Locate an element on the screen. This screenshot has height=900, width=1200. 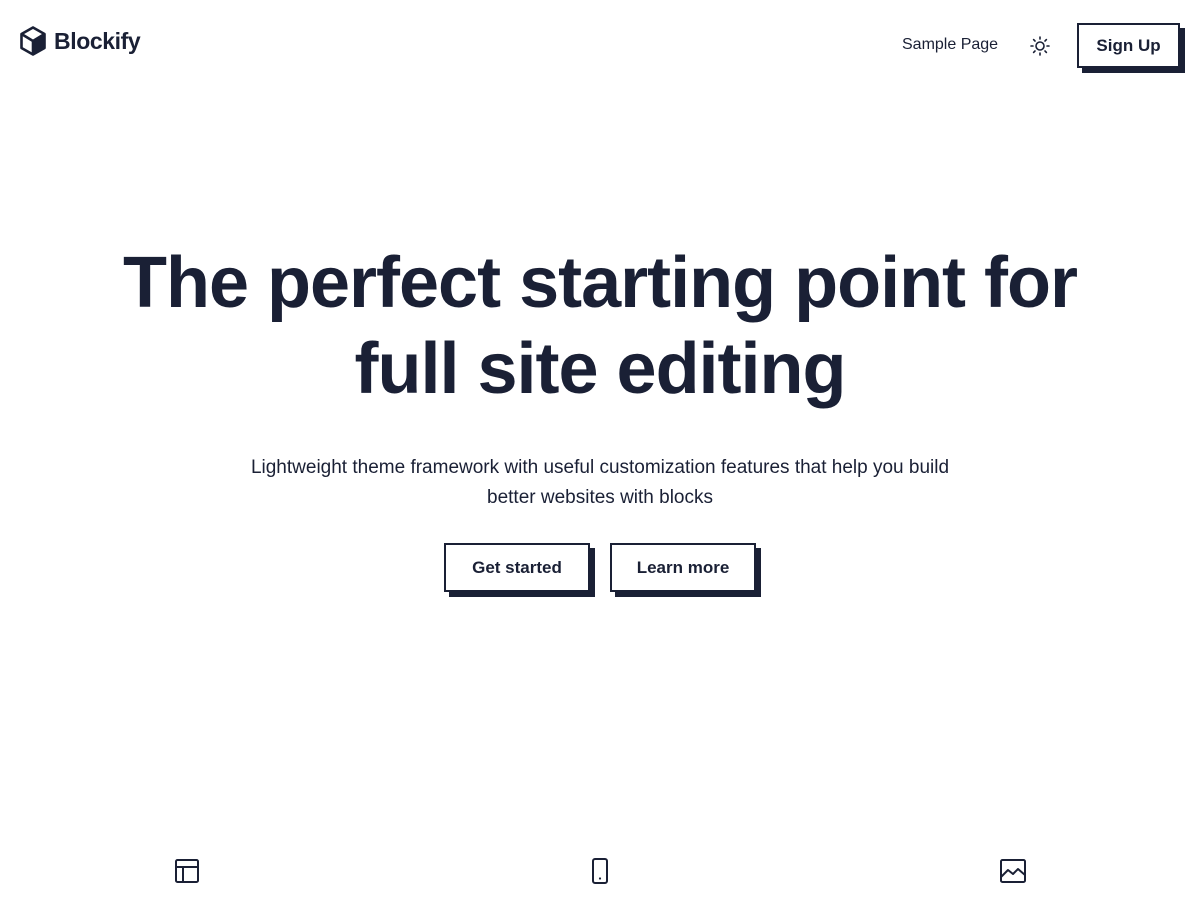
site-logo: Blockify is located at coordinates (80, 41).